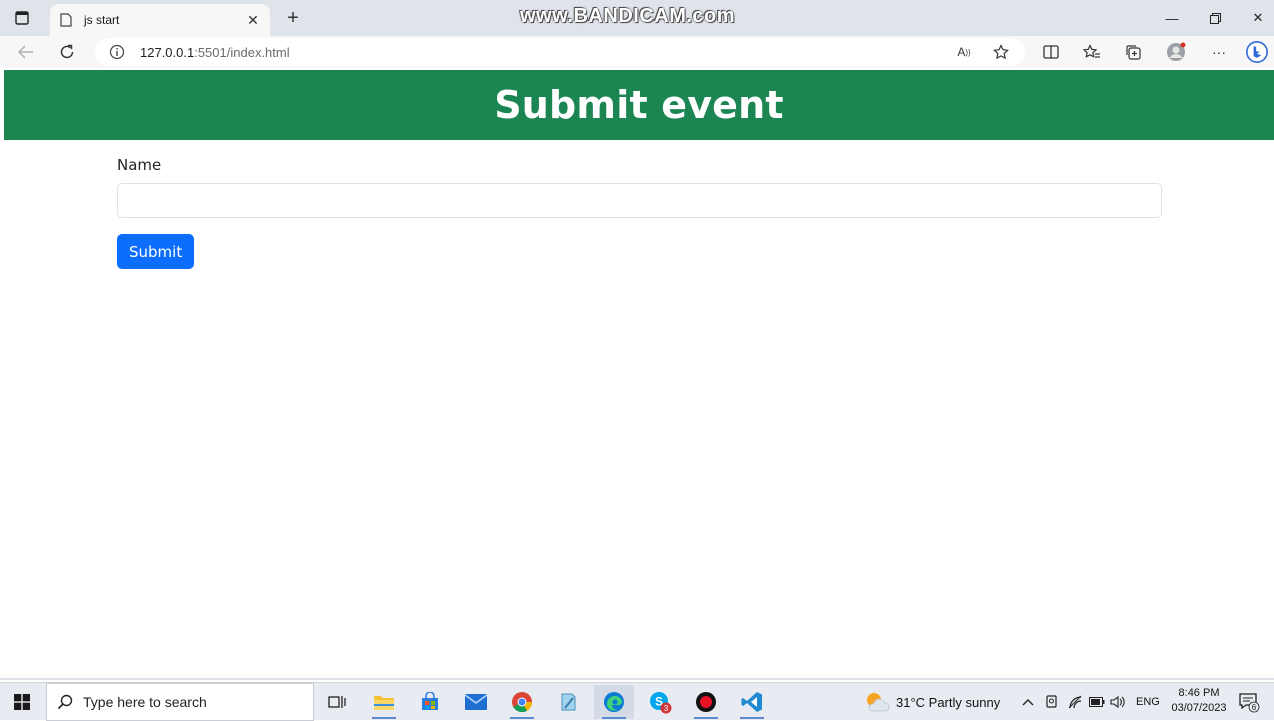 The width and height of the screenshot is (1274, 721). Describe the element at coordinates (139, 165) in the screenshot. I see `name-label: Name` at that location.